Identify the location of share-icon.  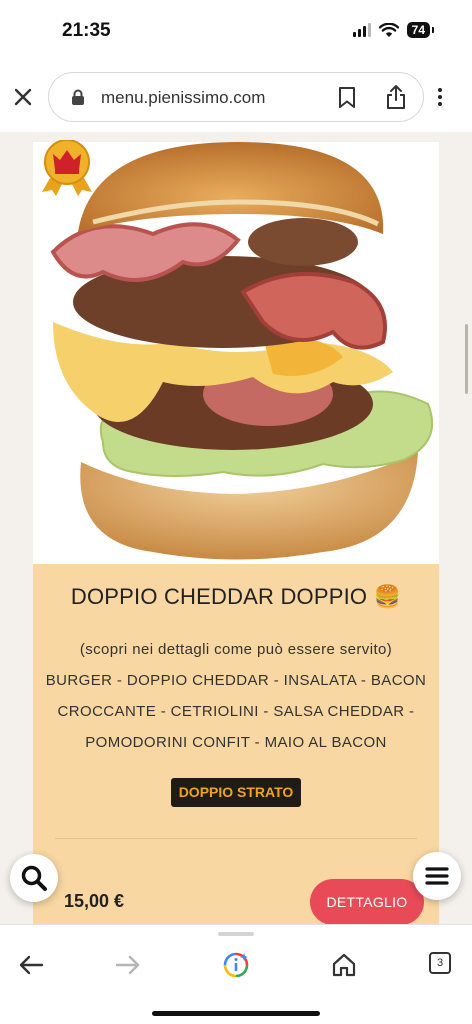
(396, 97).